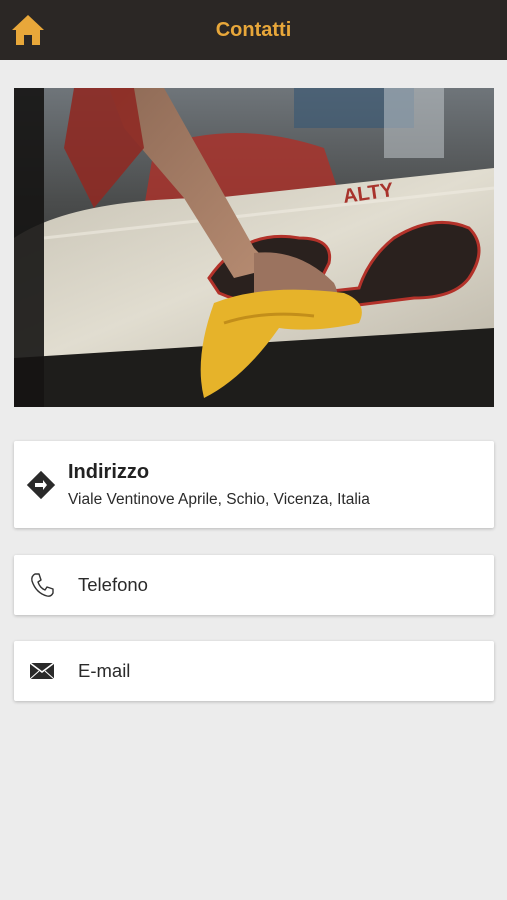 This screenshot has height=900, width=507. What do you see at coordinates (42, 671) in the screenshot?
I see `mail-icon` at bounding box center [42, 671].